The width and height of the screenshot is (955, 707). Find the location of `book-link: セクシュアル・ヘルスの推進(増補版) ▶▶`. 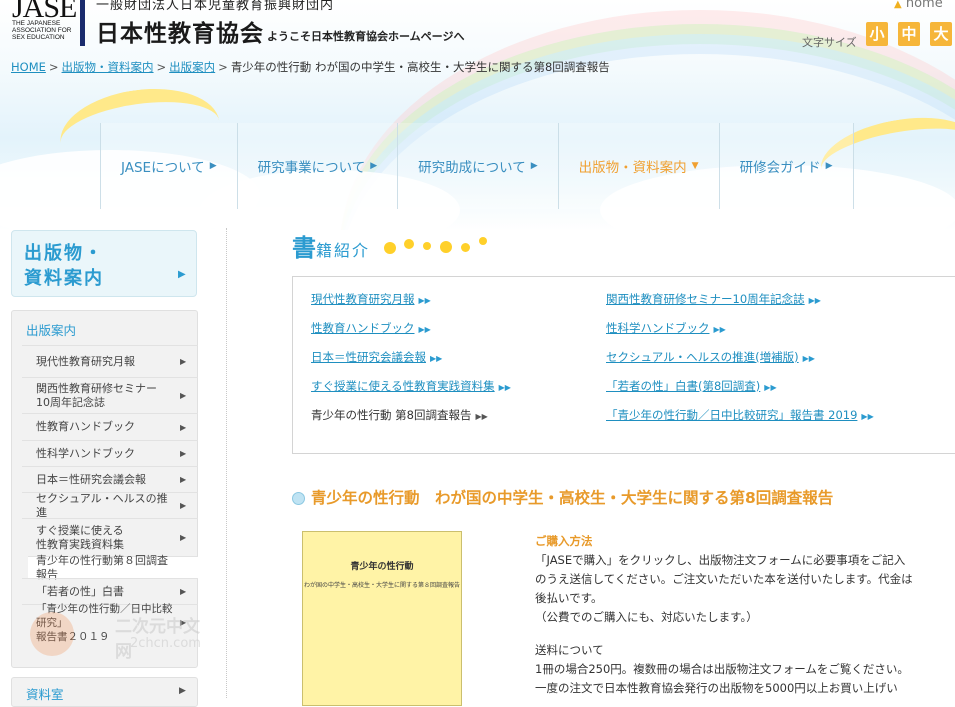

book-link: セクシュアル・ヘルスの推進(増補版) ▶▶ is located at coordinates (740, 363).